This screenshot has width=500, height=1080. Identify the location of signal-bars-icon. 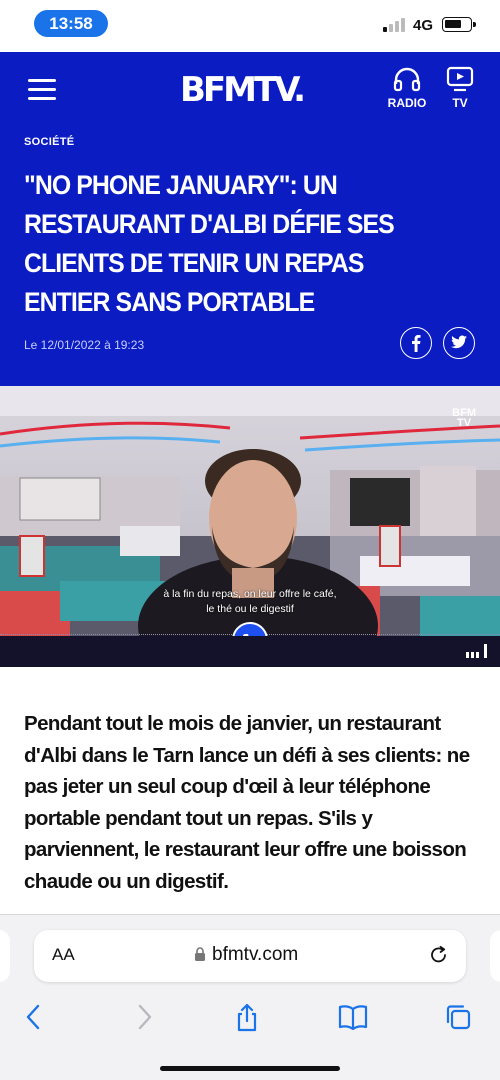
(478, 651).